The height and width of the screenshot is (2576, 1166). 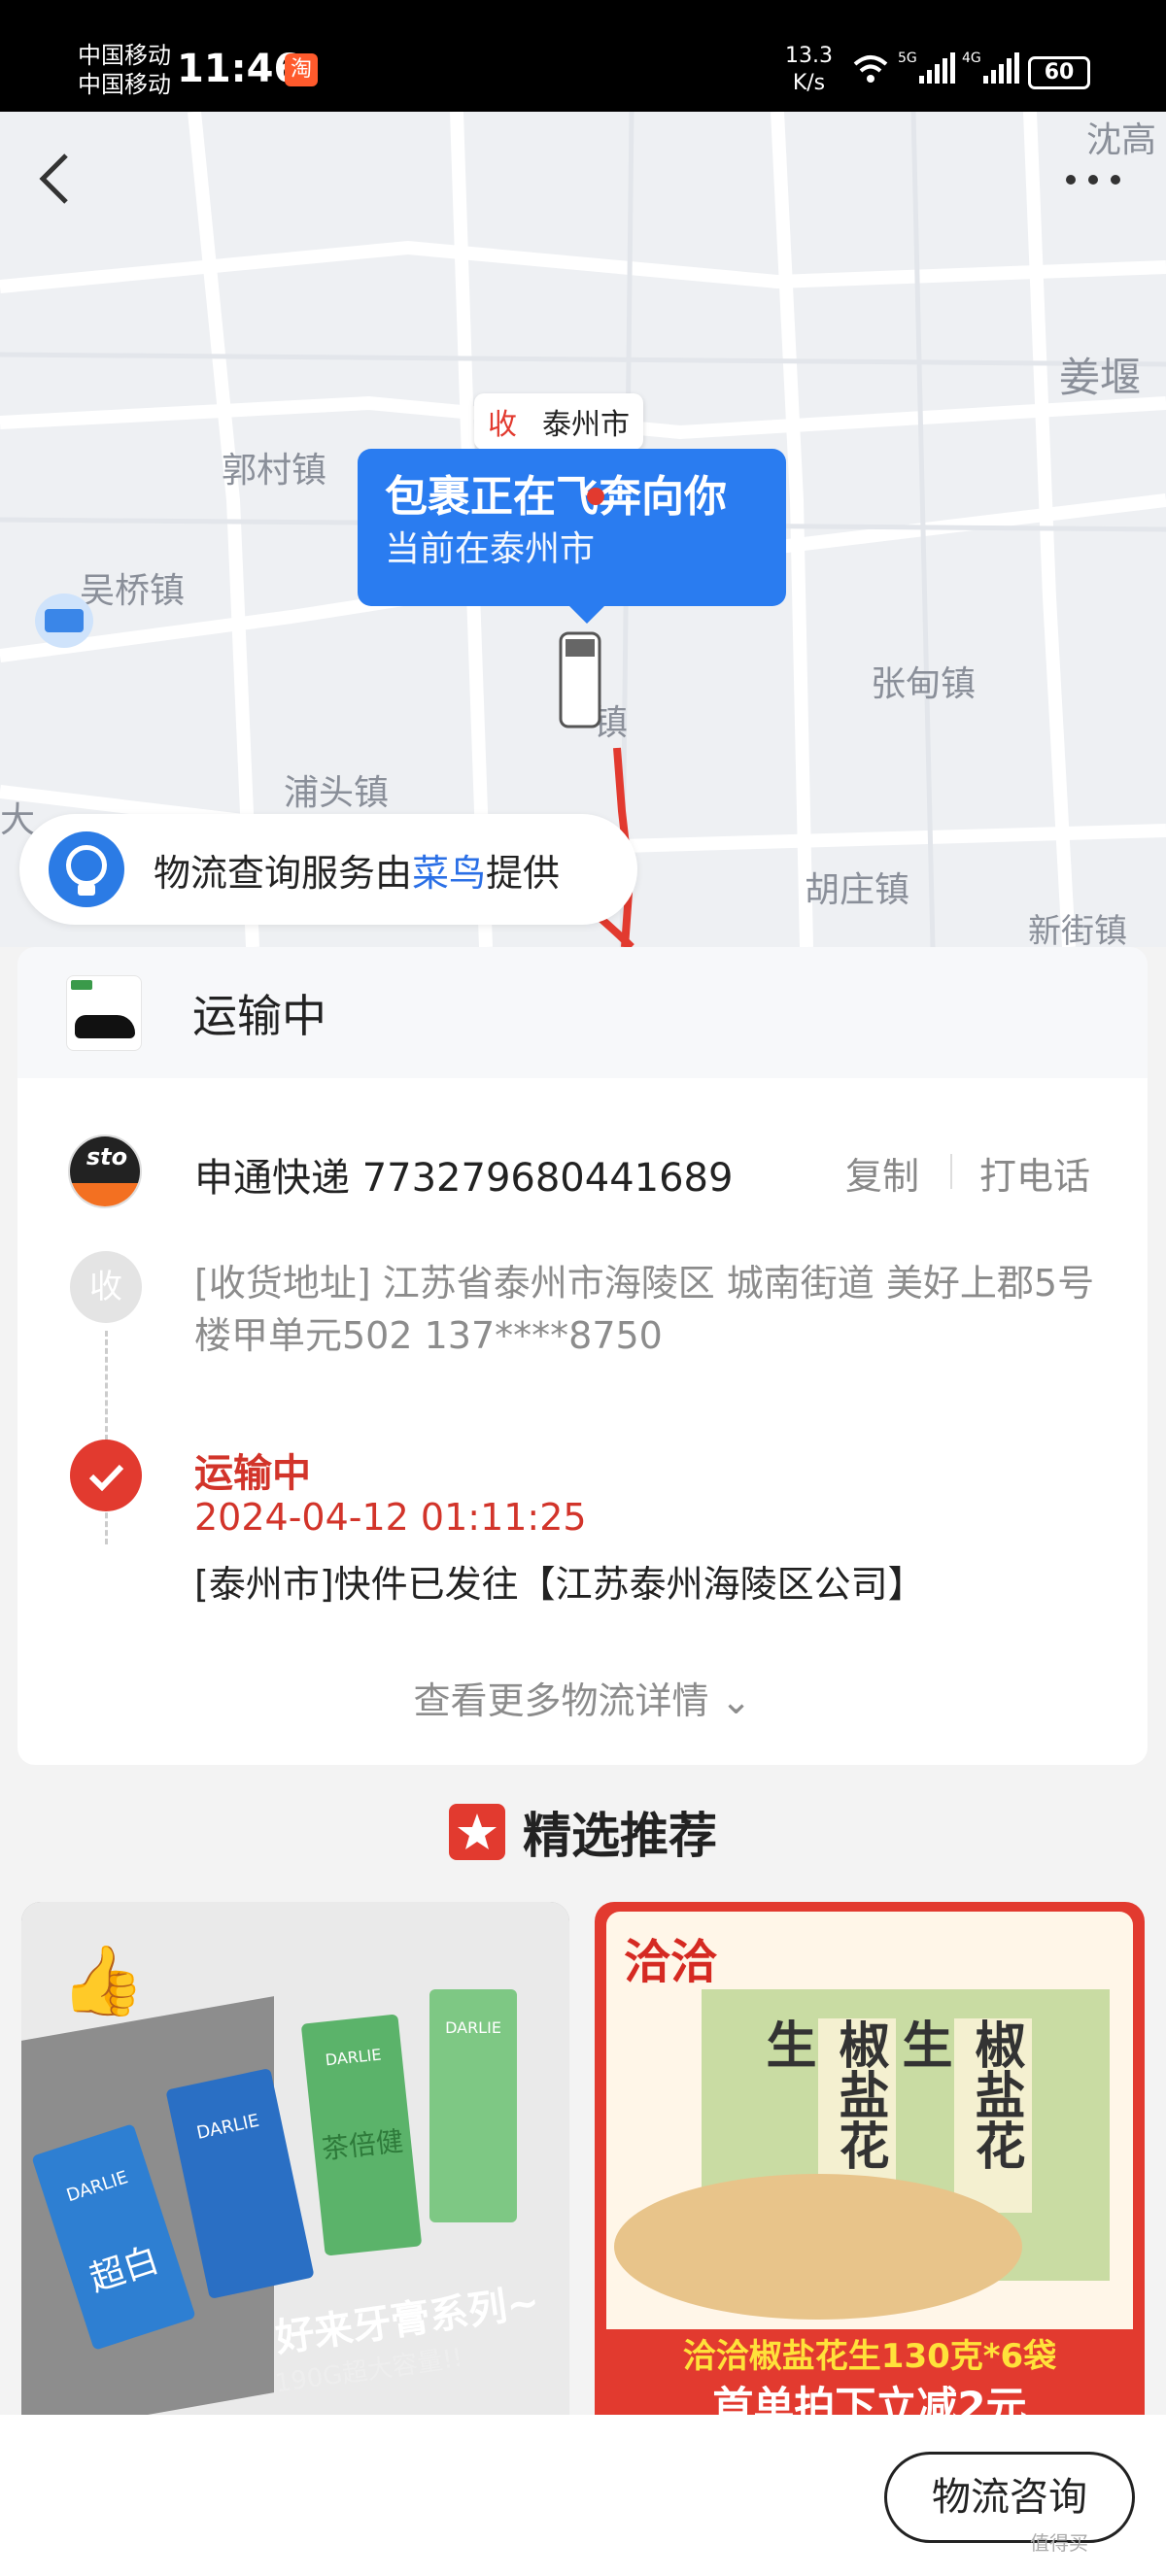 I want to click on place-label: 张甸镇, so click(x=924, y=684).